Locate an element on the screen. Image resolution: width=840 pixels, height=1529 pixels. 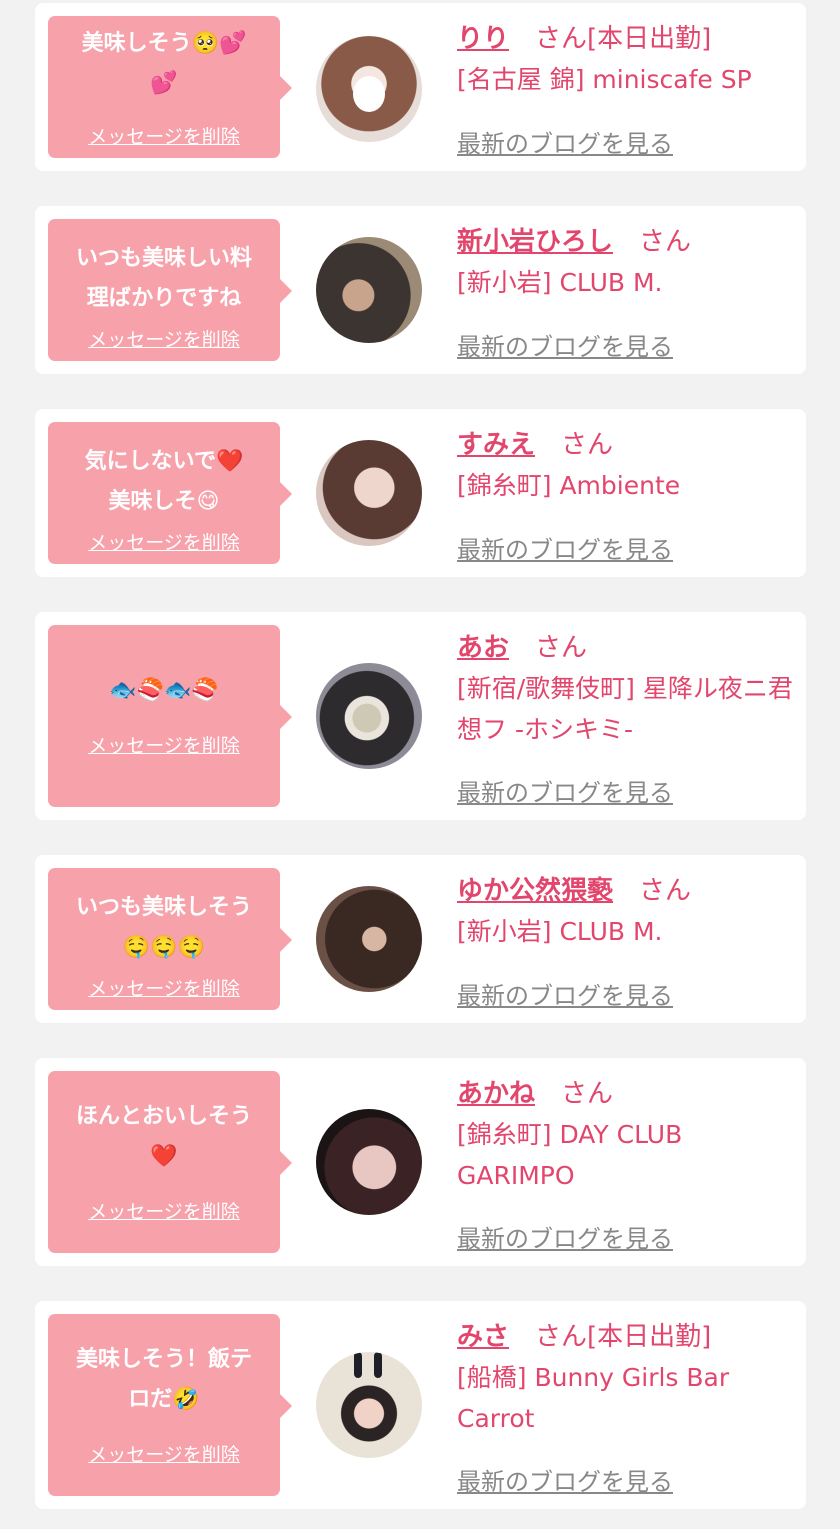
message-bubble: 美味しそう🥺💕 💕 メッセージを削除 is located at coordinates (170, 87).